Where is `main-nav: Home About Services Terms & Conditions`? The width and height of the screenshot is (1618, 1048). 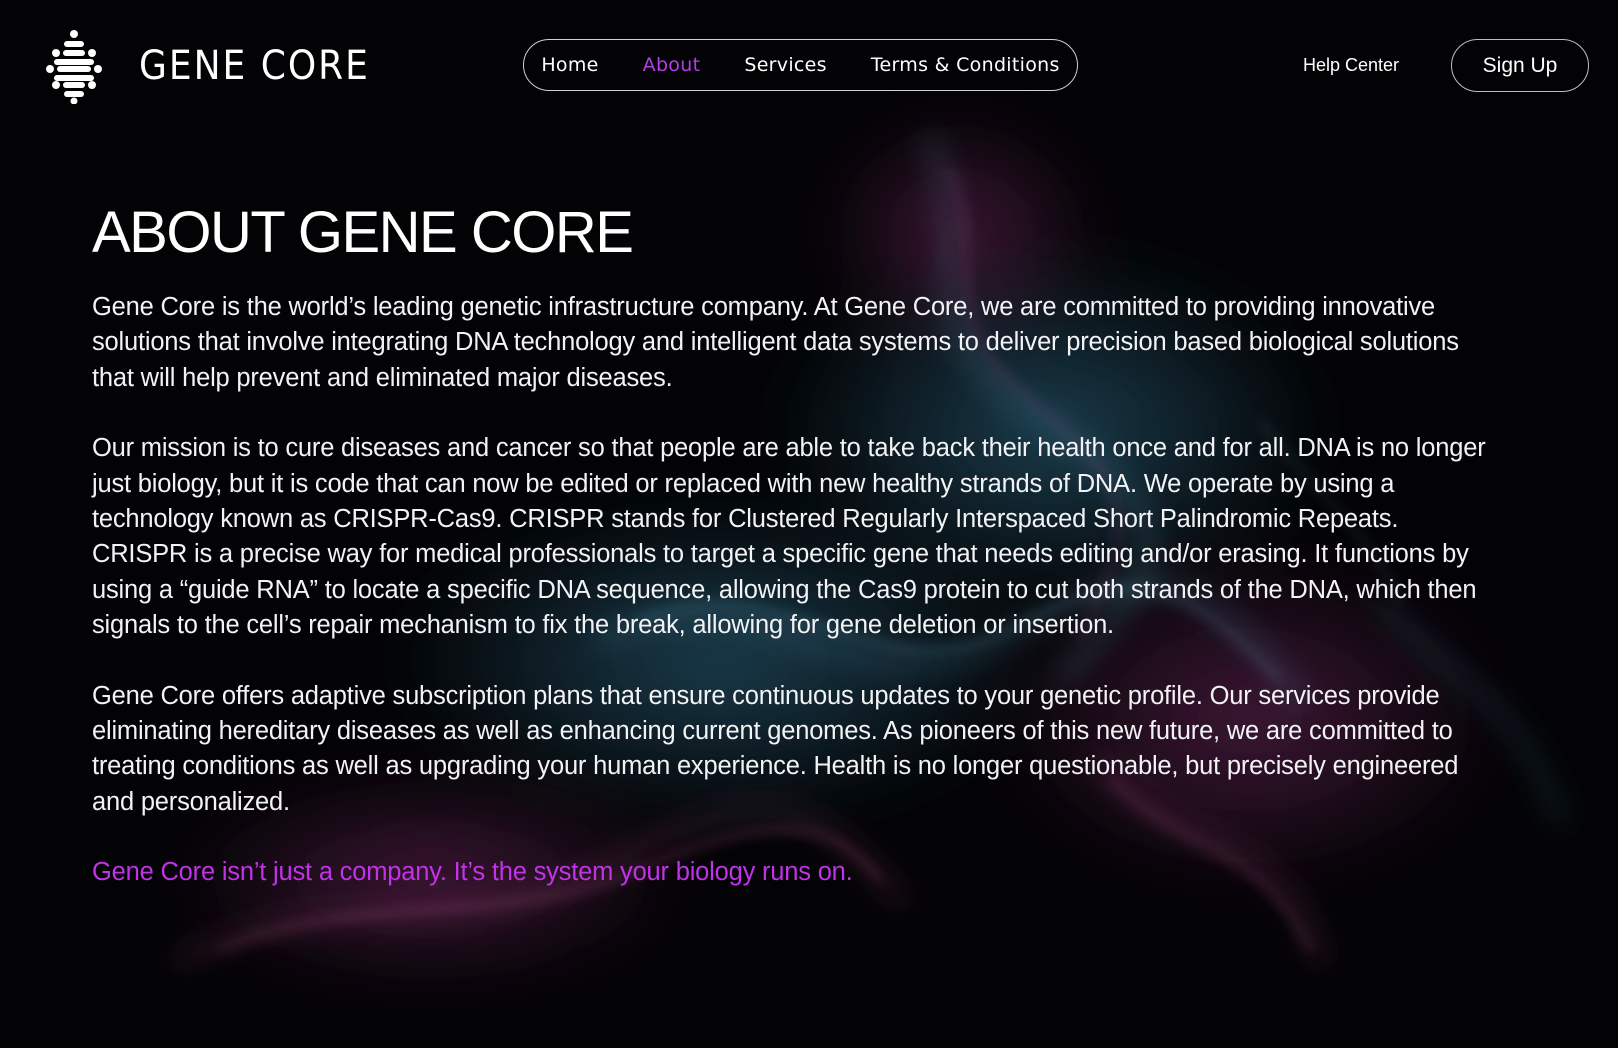
main-nav: Home About Services Terms & Conditions is located at coordinates (800, 65).